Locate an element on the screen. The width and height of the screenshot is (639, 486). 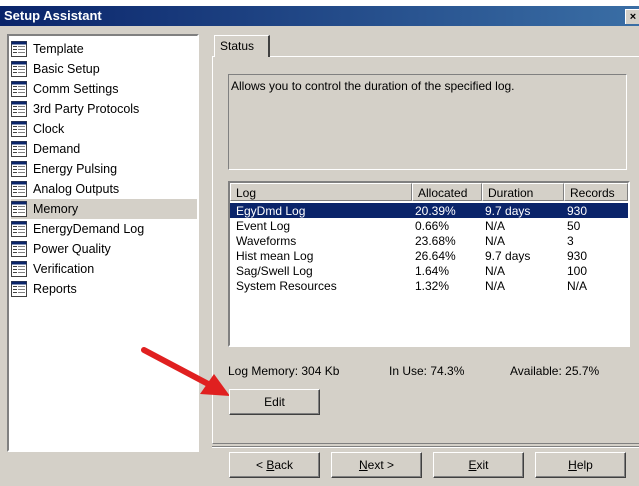
table-header: Log Allocated Duration Records is located at coordinates (429, 192).